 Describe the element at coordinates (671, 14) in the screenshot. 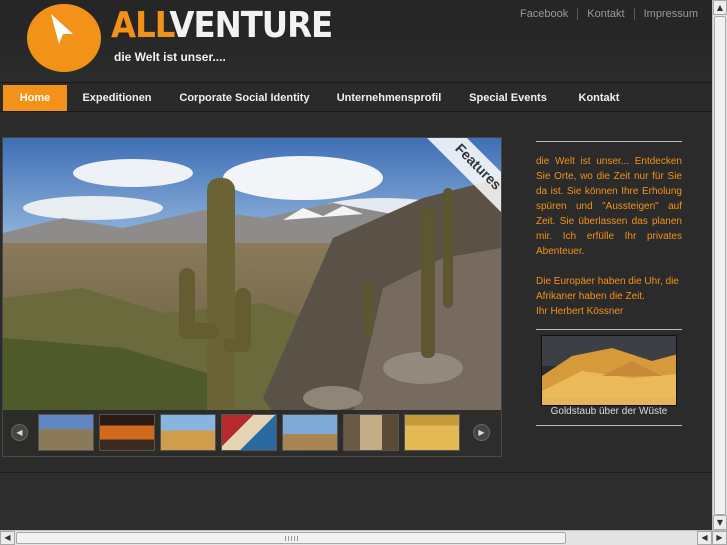

I see `imprint-link: Impressum` at that location.